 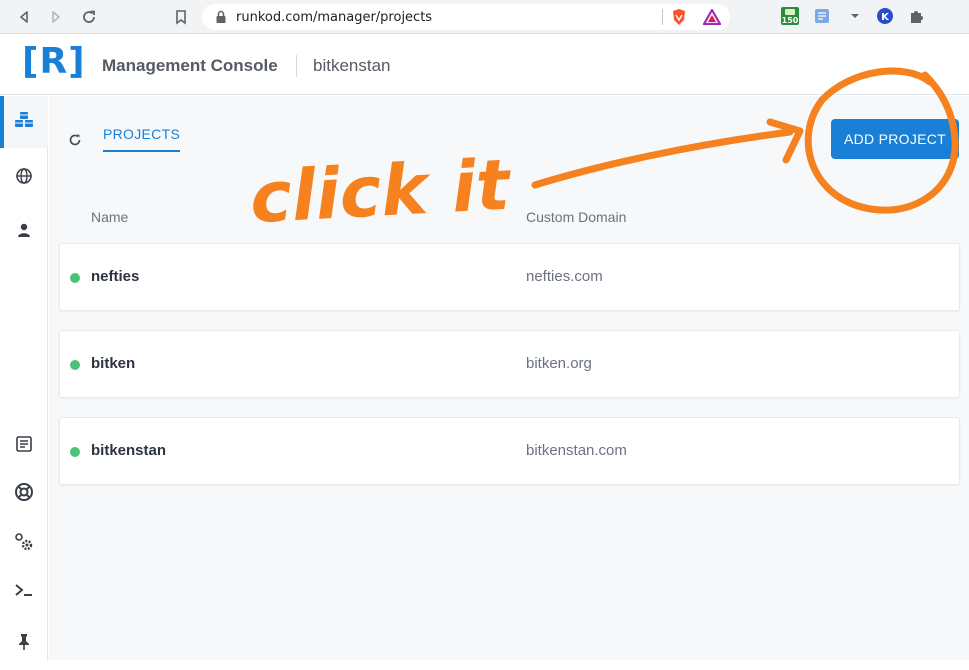 What do you see at coordinates (190, 65) in the screenshot?
I see `page-title: Management Console` at bounding box center [190, 65].